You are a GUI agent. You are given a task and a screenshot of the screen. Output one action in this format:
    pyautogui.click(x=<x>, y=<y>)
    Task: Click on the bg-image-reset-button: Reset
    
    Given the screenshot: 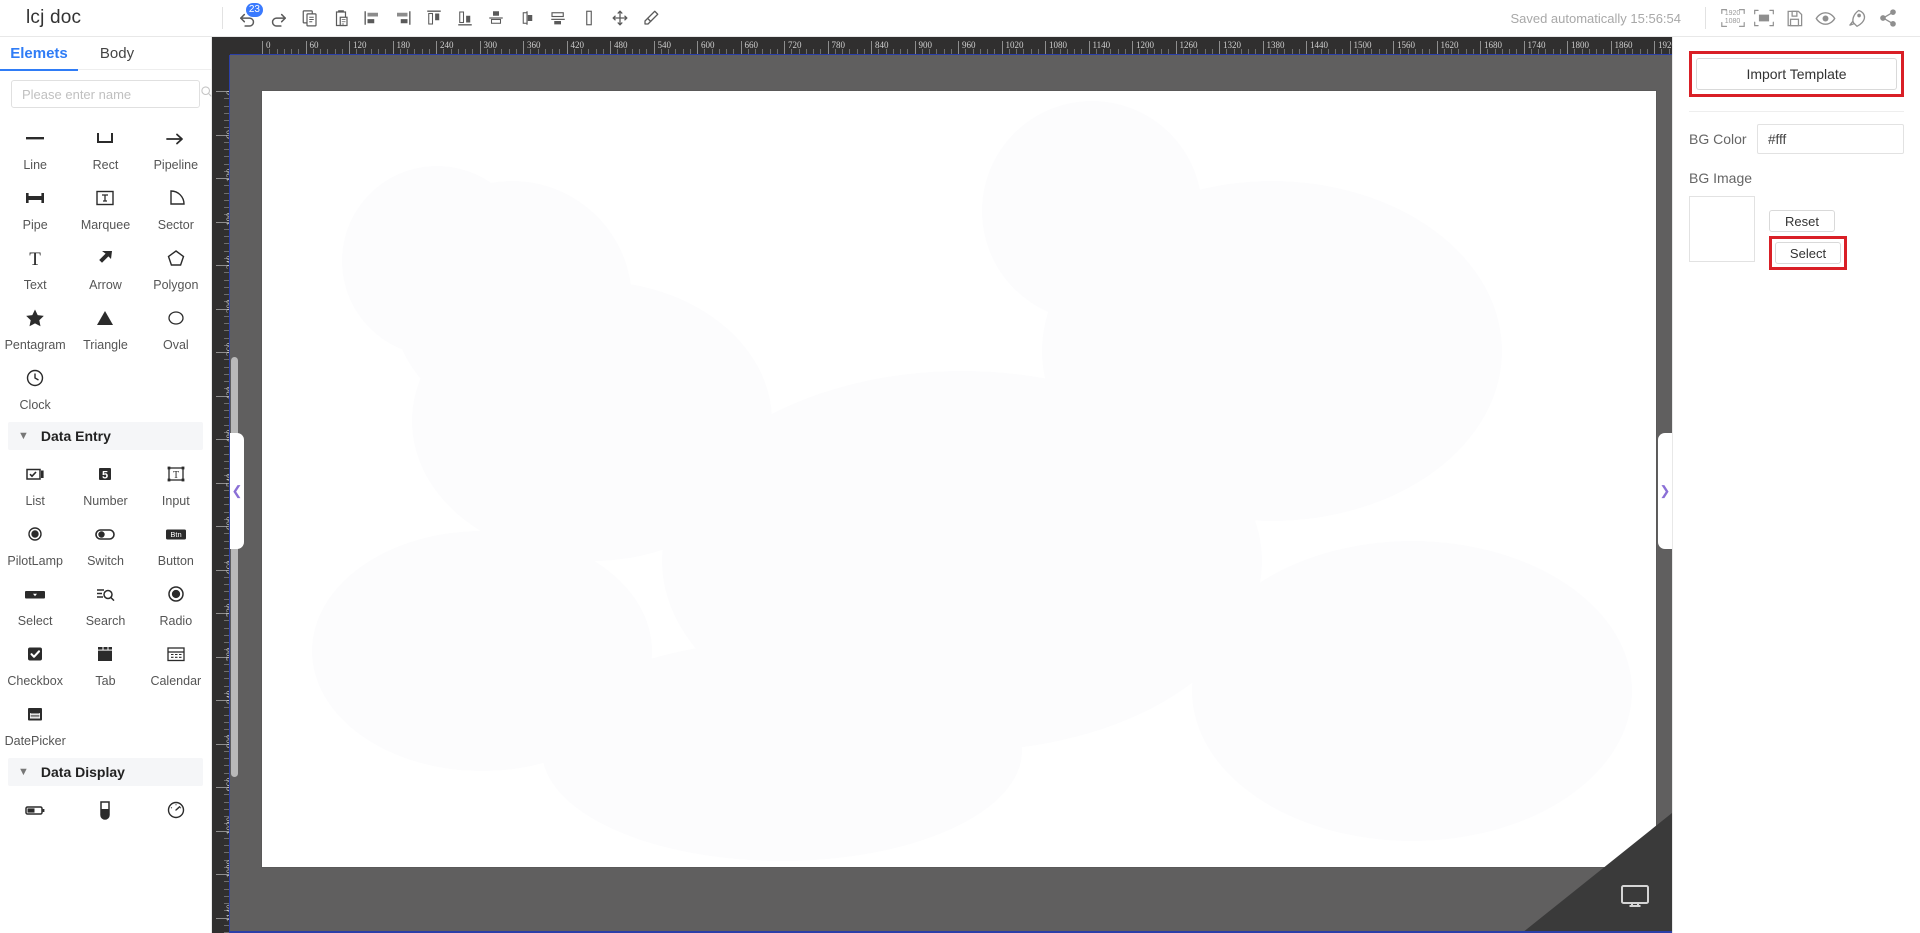 What is the action you would take?
    pyautogui.click(x=1802, y=221)
    